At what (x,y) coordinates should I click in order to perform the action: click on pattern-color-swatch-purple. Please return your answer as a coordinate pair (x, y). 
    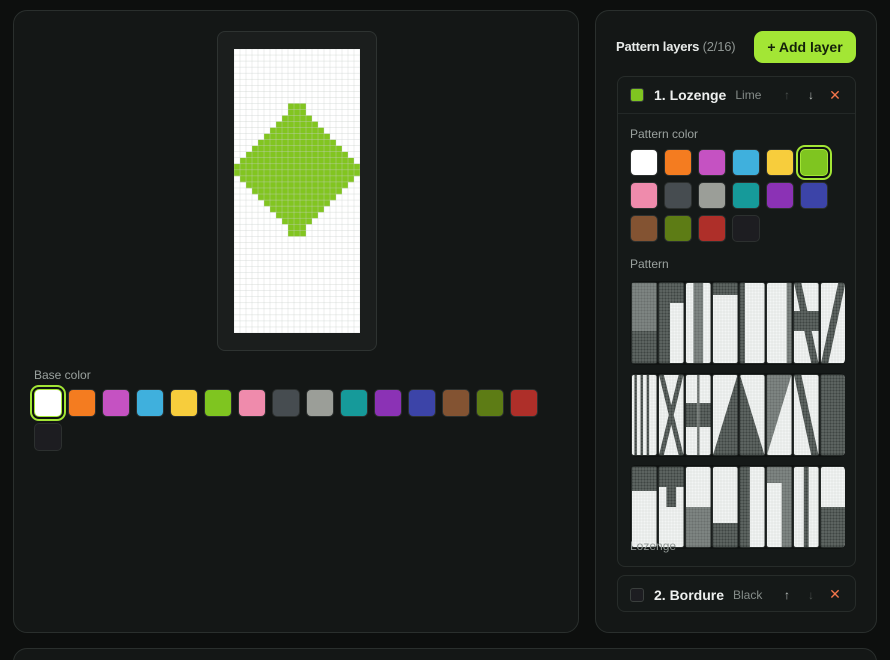
    Looking at the image, I should click on (780, 195).